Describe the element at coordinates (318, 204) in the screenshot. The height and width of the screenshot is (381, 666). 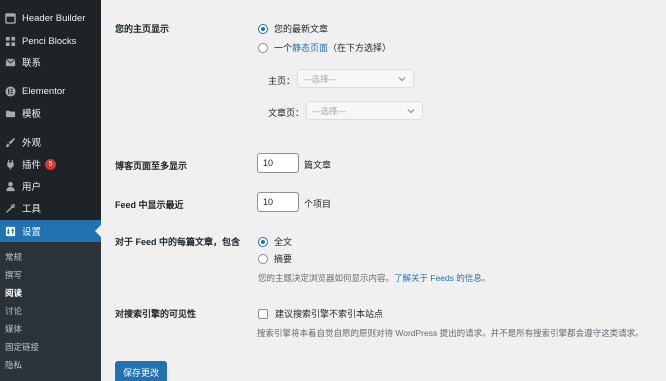
I see `feed-items-unit: 个项目` at that location.